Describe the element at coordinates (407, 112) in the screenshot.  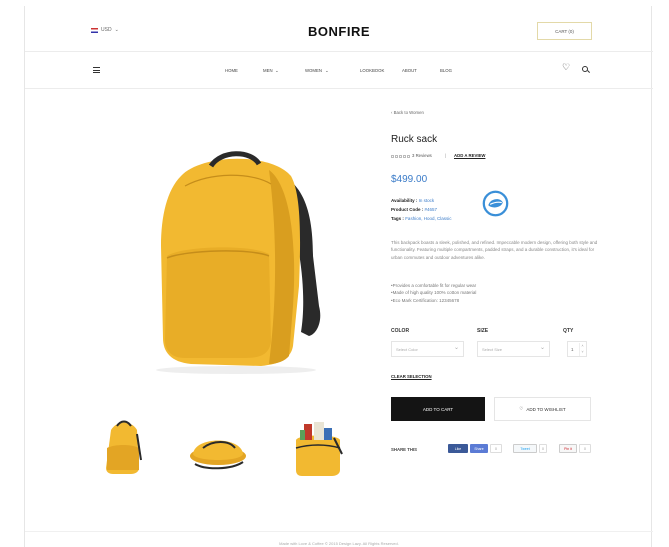
I see `breadcrumb: ‹ Back to Women` at that location.